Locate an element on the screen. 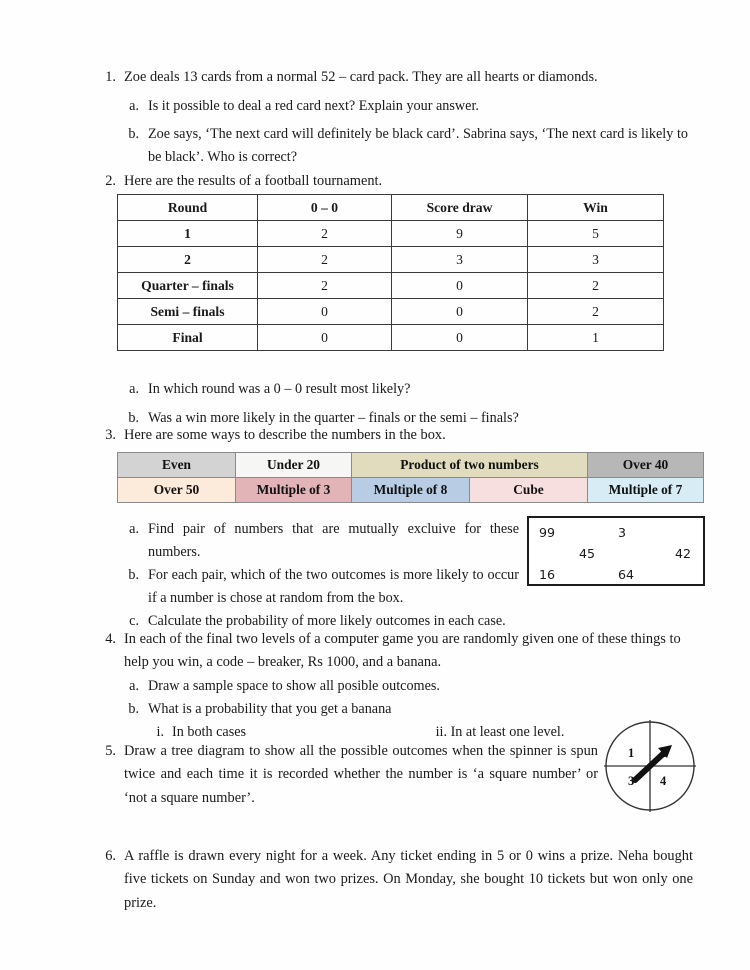  descriptor-multiple-of-7: Multiple of 7 is located at coordinates (645, 490).